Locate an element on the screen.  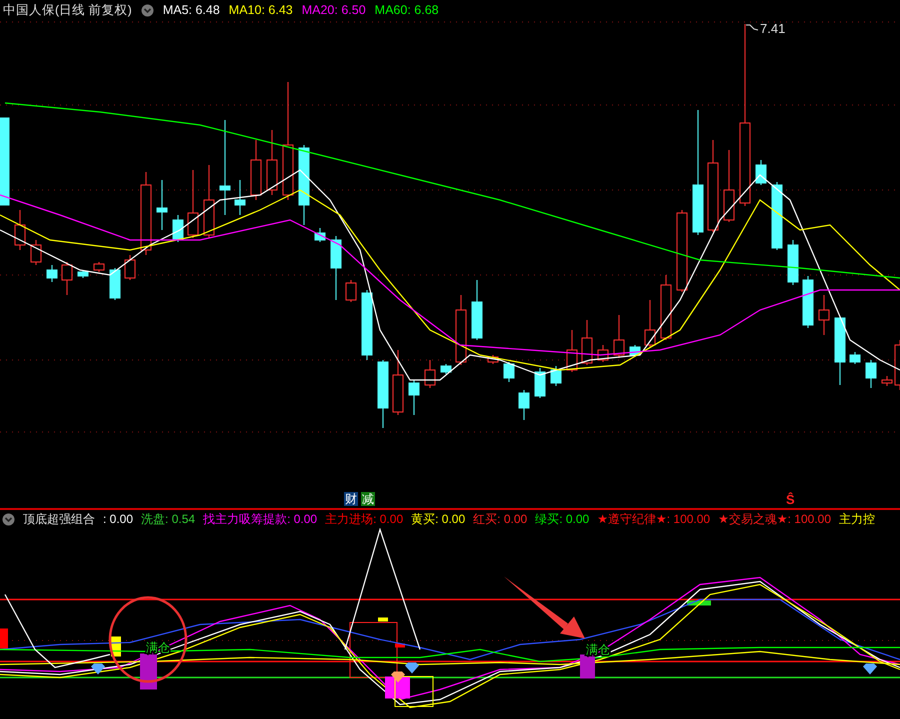
high-price-label: 7.41 is located at coordinates (773, 28).